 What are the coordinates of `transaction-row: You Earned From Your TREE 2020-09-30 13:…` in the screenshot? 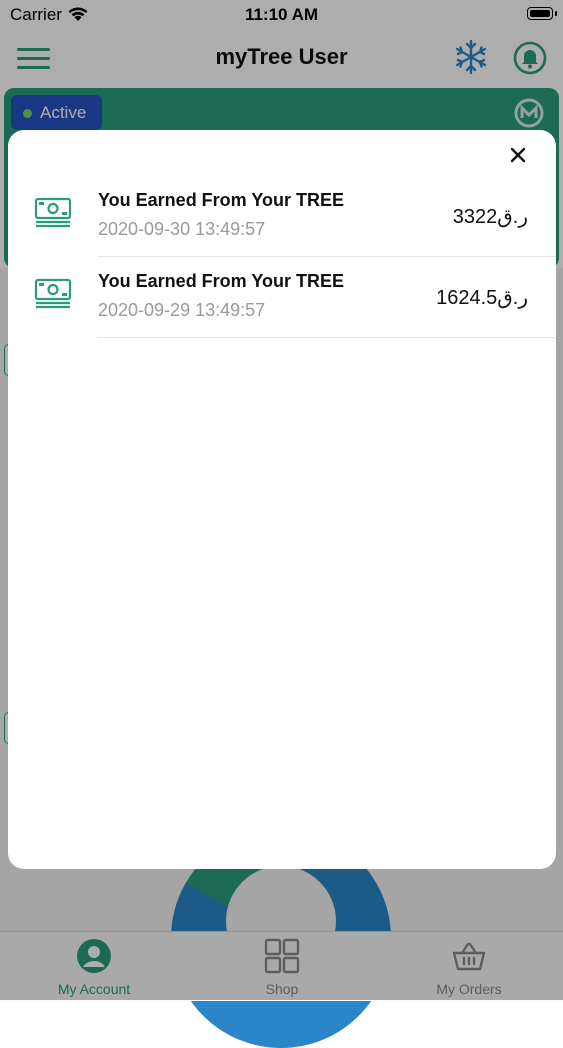 It's located at (282, 216).